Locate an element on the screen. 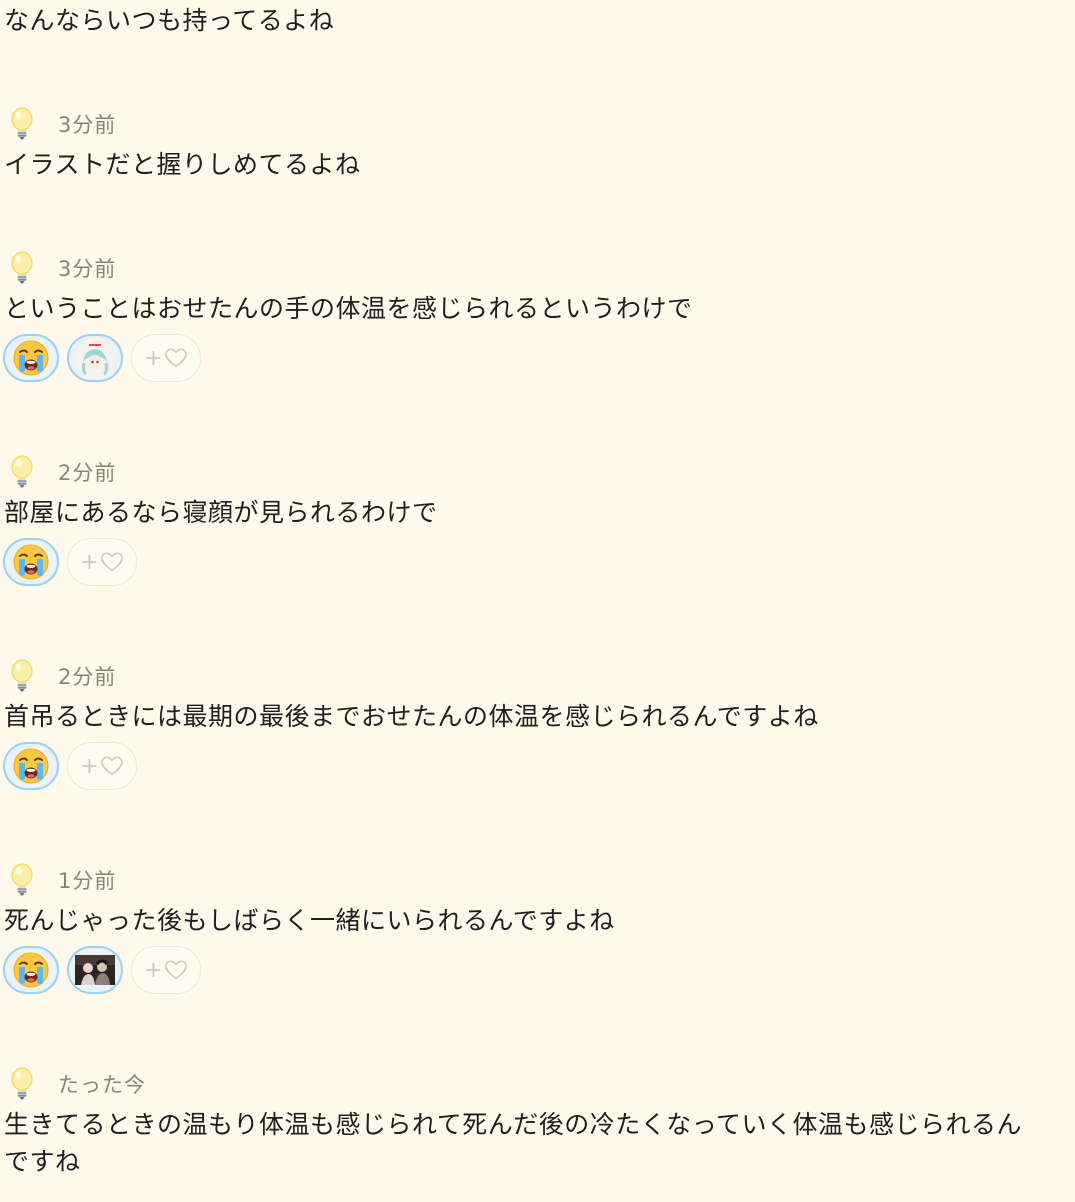 This screenshot has width=1075, height=1202. post-meta: 1分前 is located at coordinates (61, 880).